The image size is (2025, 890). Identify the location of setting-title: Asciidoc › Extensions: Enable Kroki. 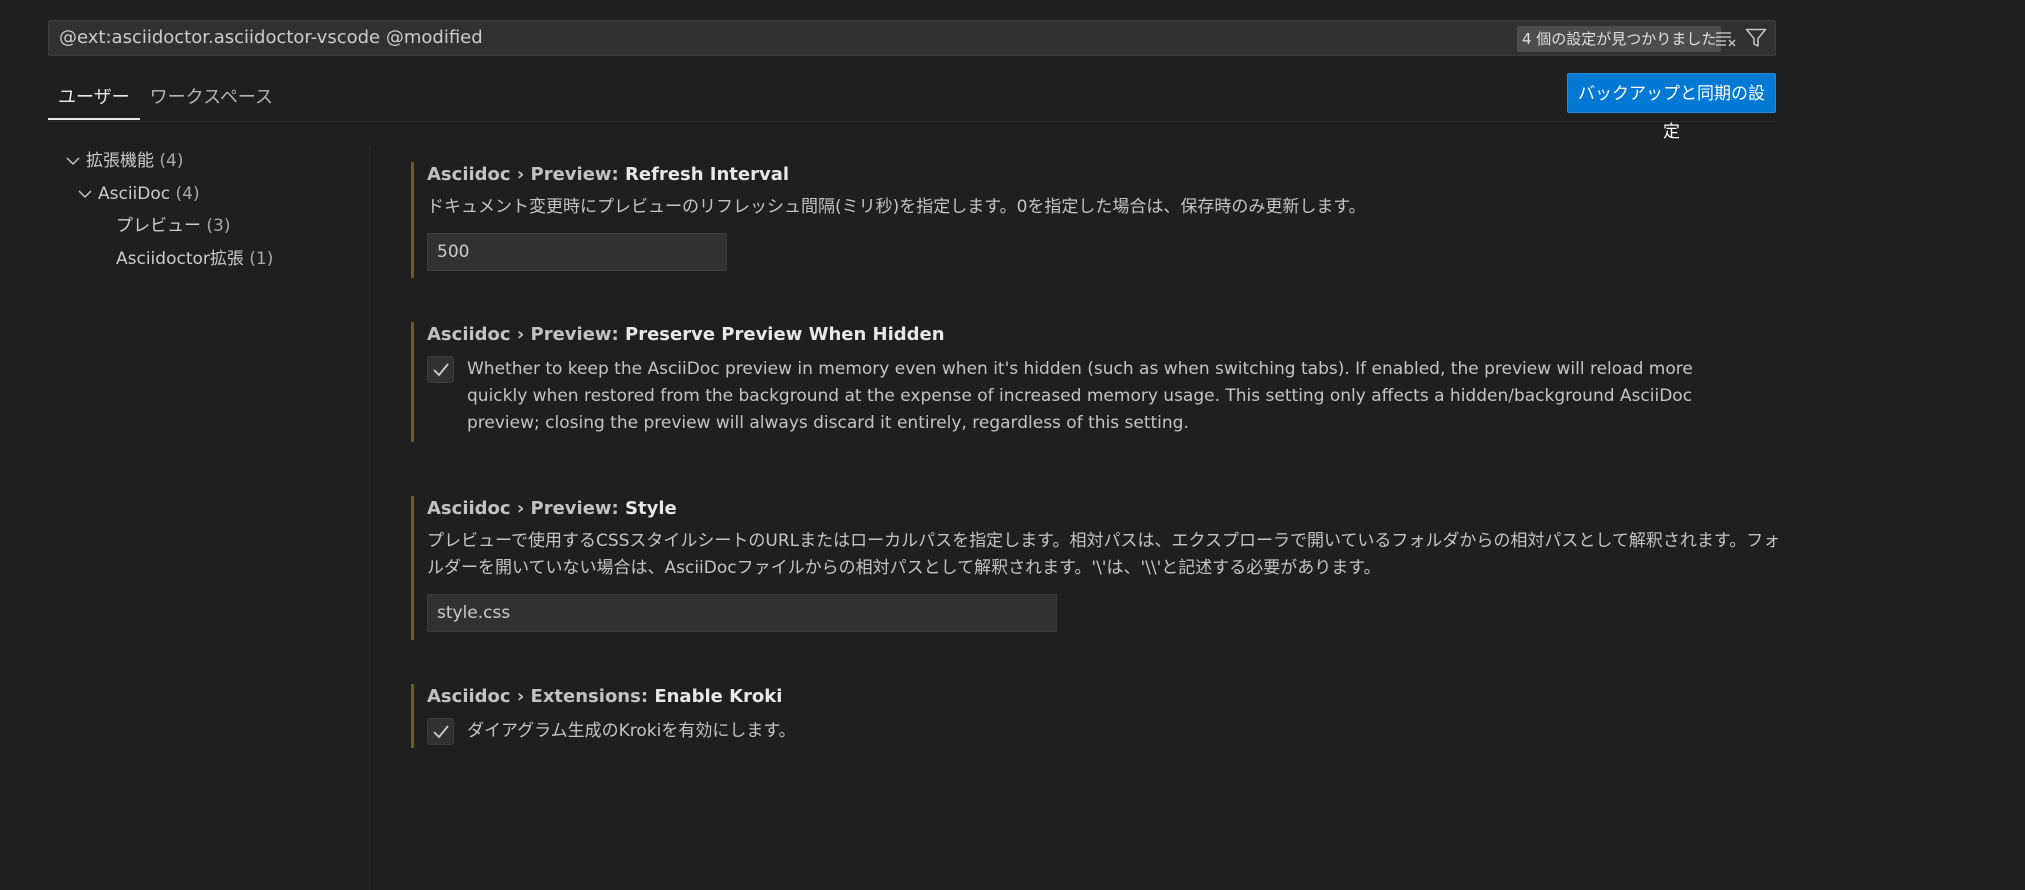
(1077, 697).